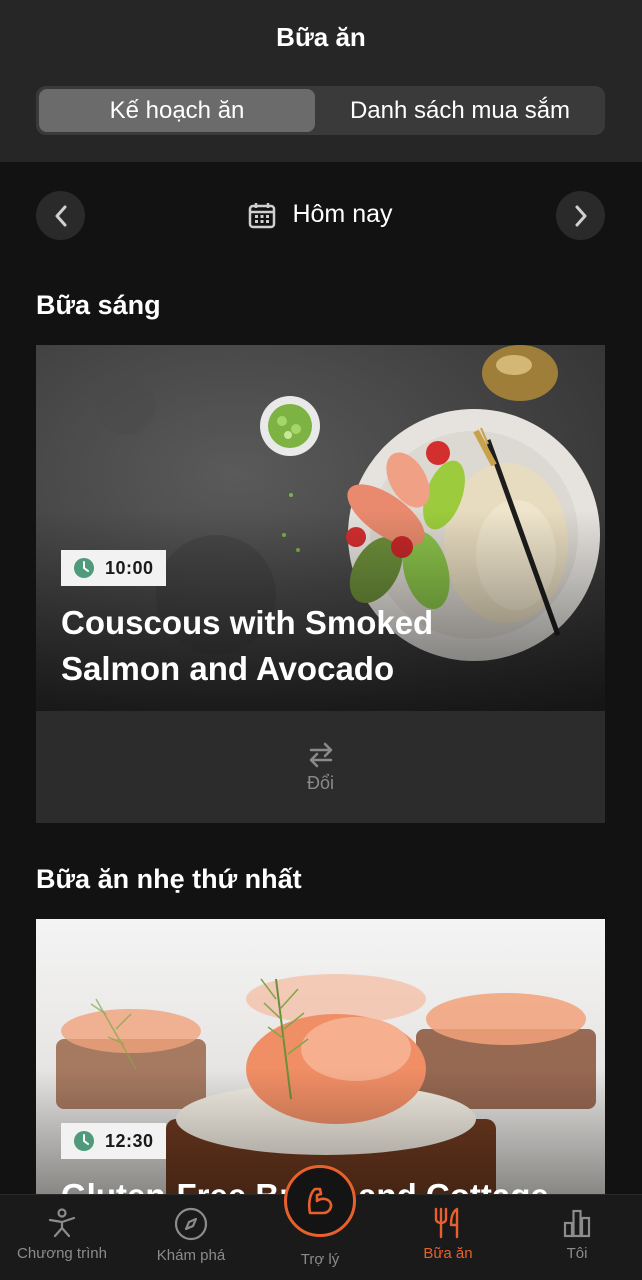 The image size is (642, 1280). I want to click on nav-label: Khám phá, so click(191, 1255).